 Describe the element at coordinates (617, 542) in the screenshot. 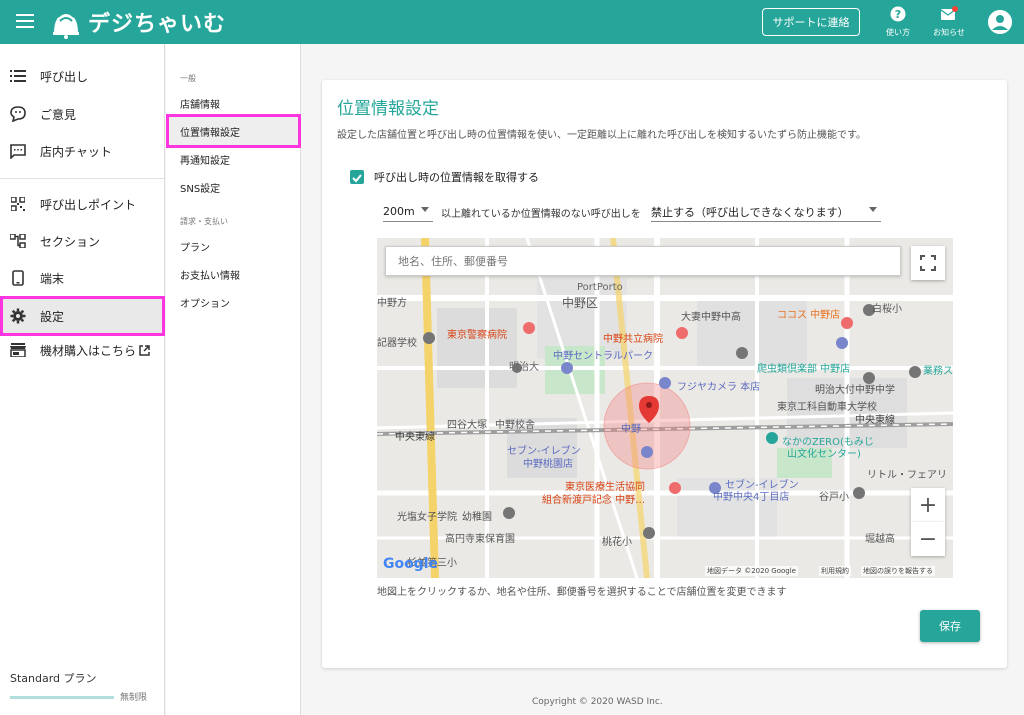

I see `map-label: 桃花小` at that location.